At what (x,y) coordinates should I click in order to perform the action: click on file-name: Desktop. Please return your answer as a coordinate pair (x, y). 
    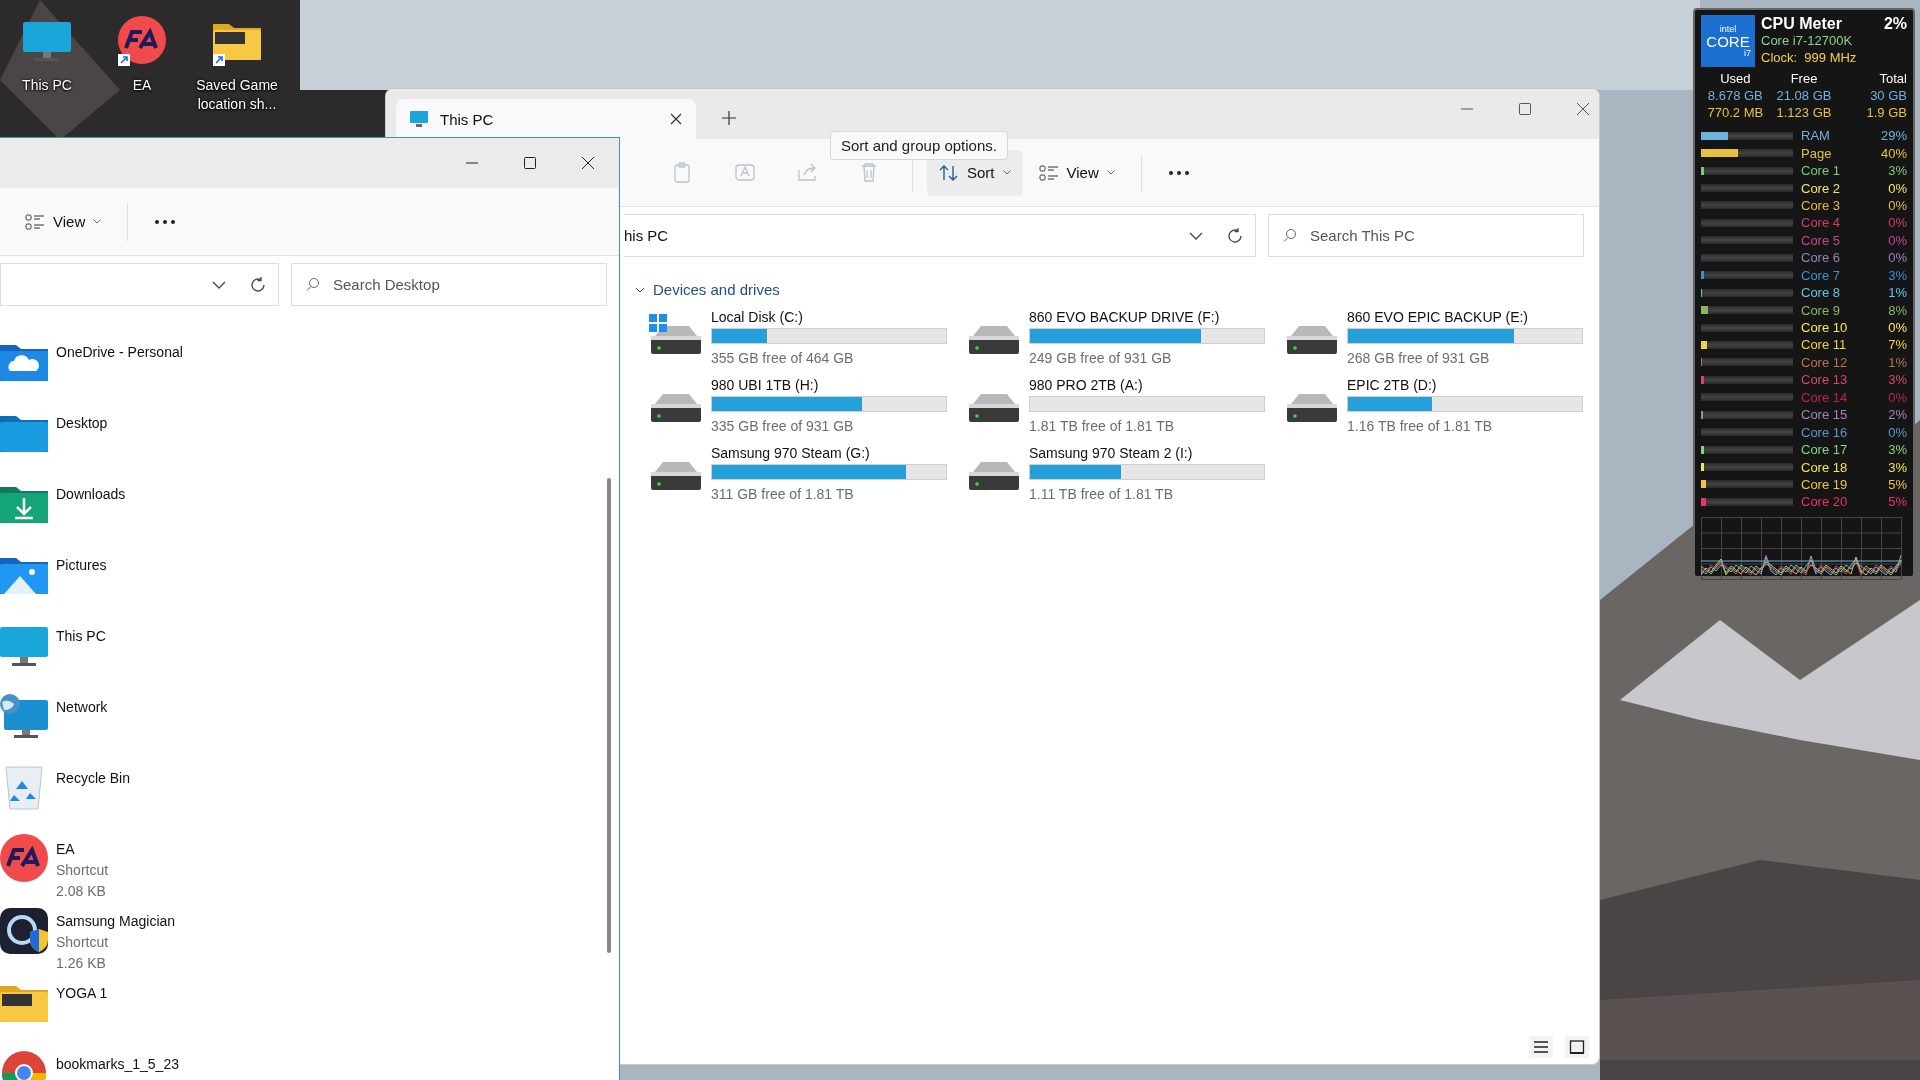
    Looking at the image, I should click on (82, 423).